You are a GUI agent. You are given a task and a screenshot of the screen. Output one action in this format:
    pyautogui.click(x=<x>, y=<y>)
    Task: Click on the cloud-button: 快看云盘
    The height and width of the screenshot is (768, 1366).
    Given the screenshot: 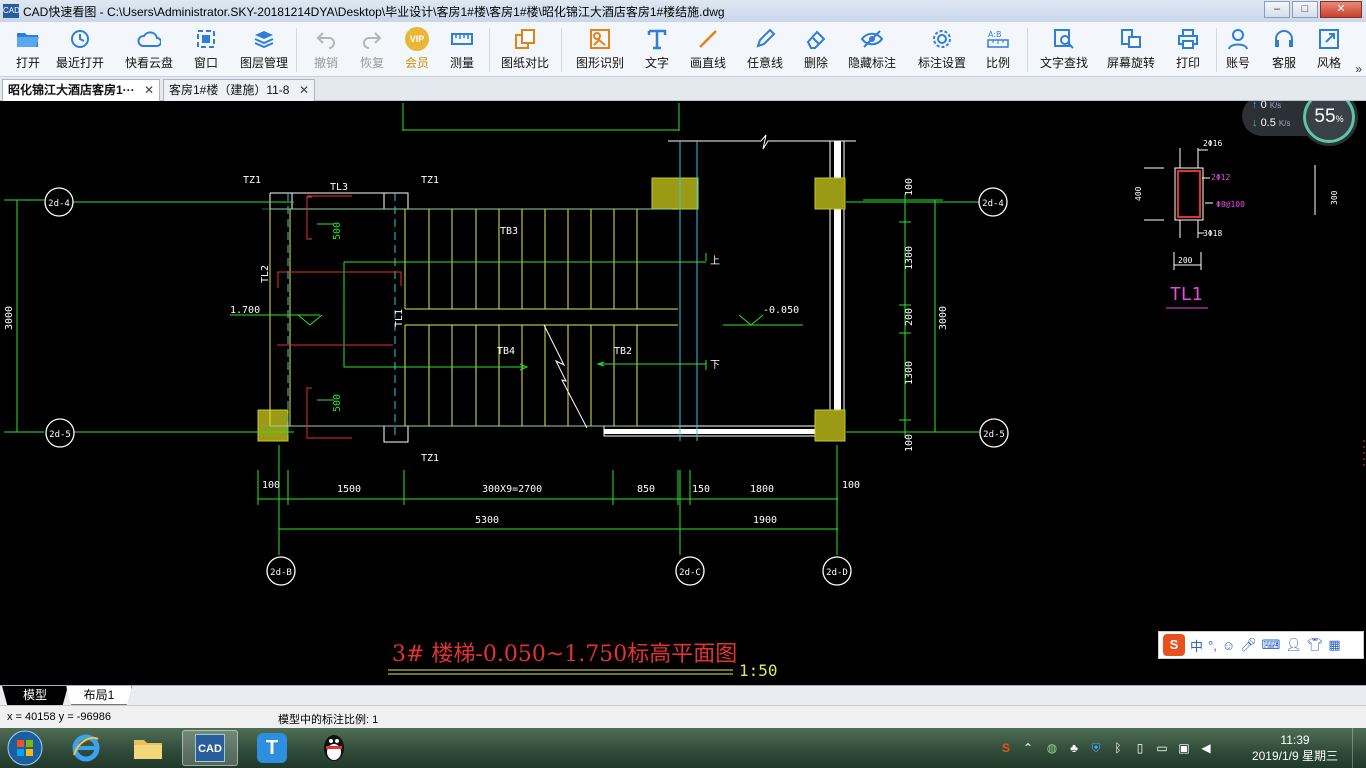 What is the action you would take?
    pyautogui.click(x=149, y=50)
    